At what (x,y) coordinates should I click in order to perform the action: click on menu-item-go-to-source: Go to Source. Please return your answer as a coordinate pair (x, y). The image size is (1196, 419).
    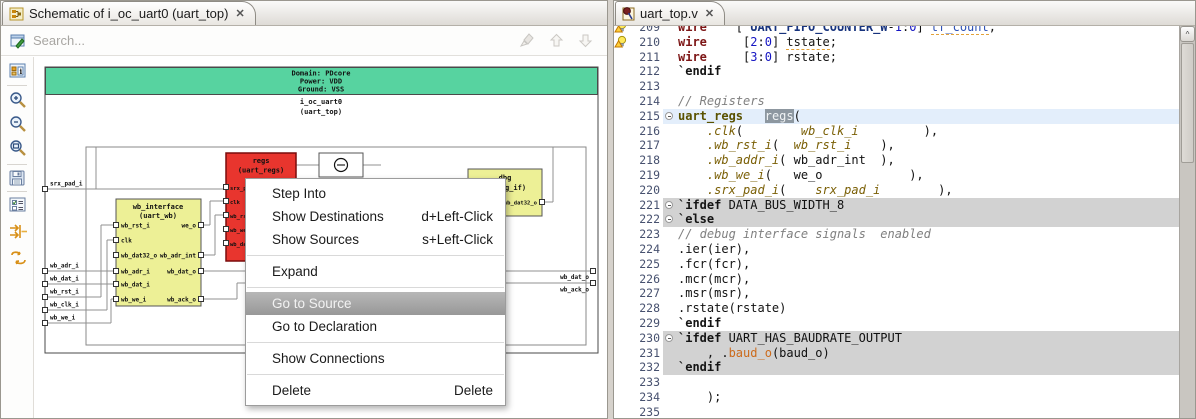
    Looking at the image, I should click on (375, 303).